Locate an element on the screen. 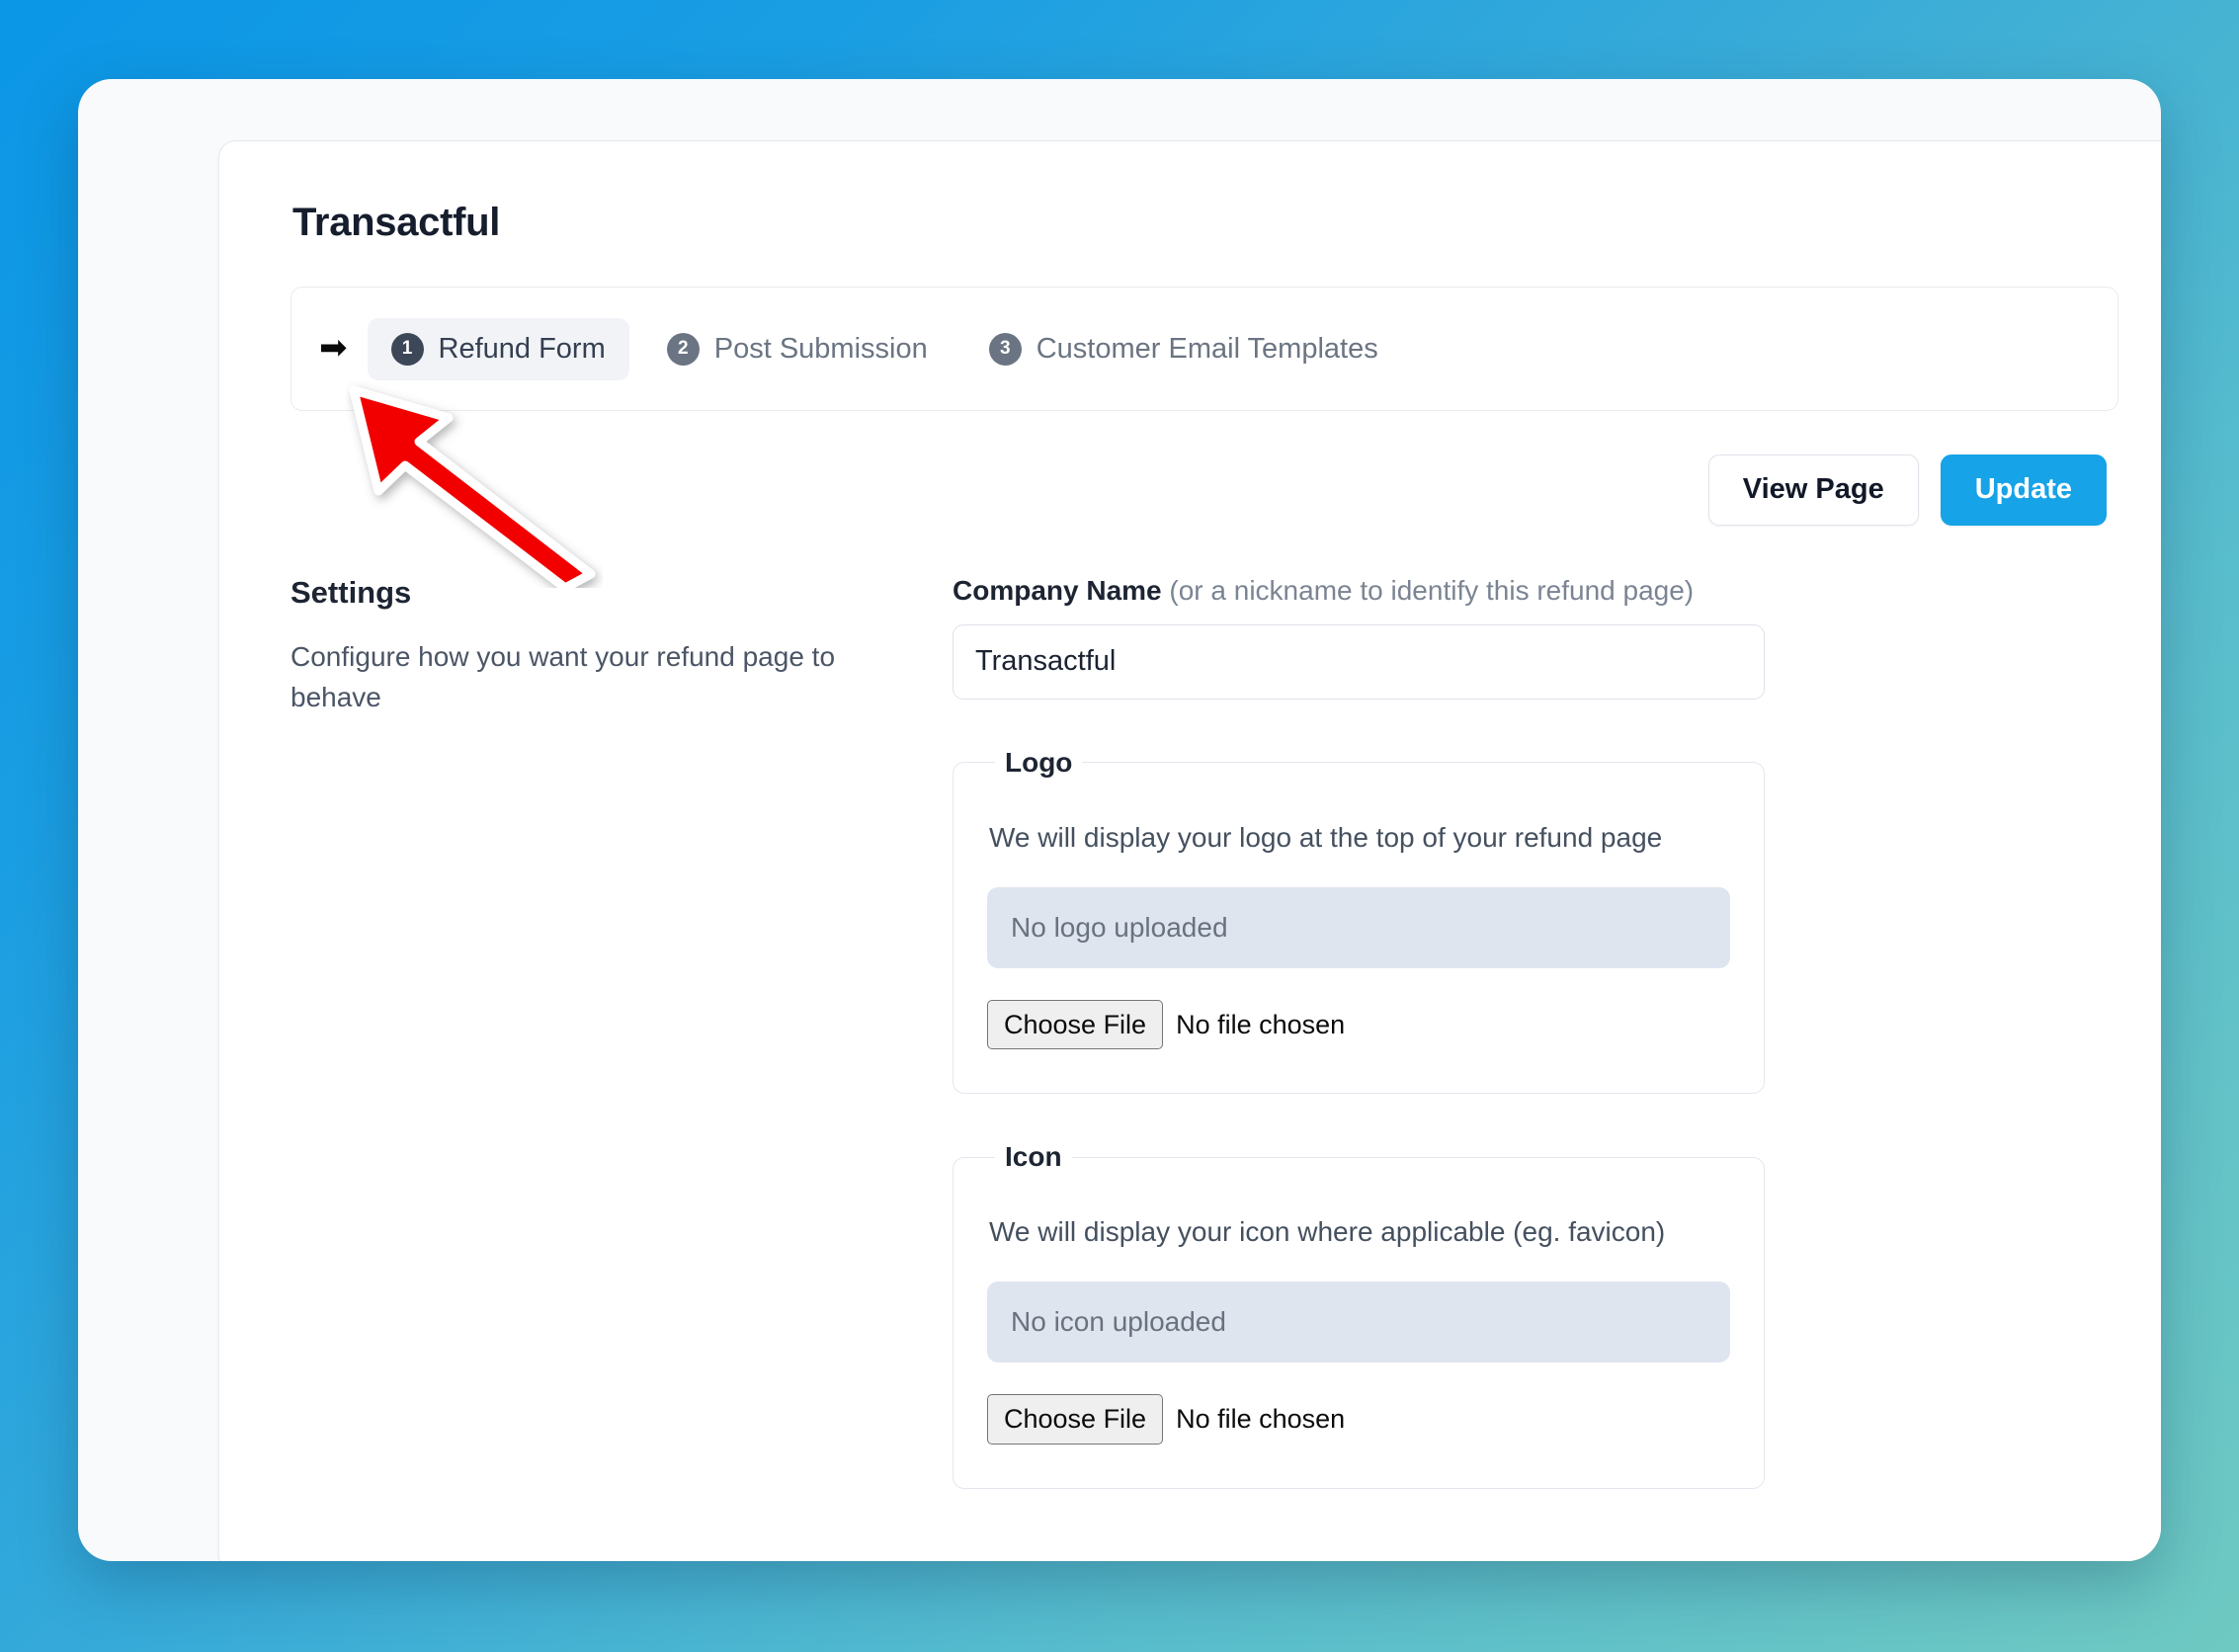 This screenshot has height=1652, width=2239. company-name-label-text: Company Name is located at coordinates (1057, 590).